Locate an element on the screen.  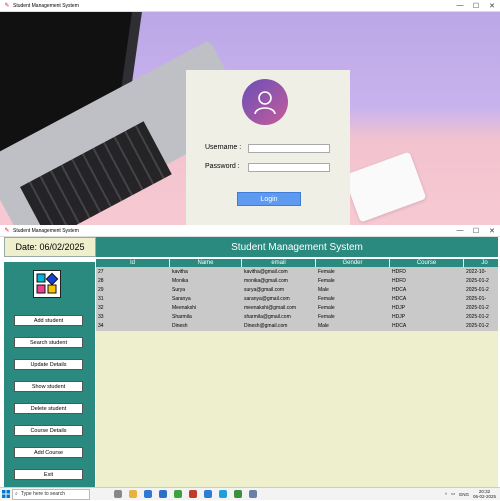
login-button: Login is located at coordinates (269, 199).